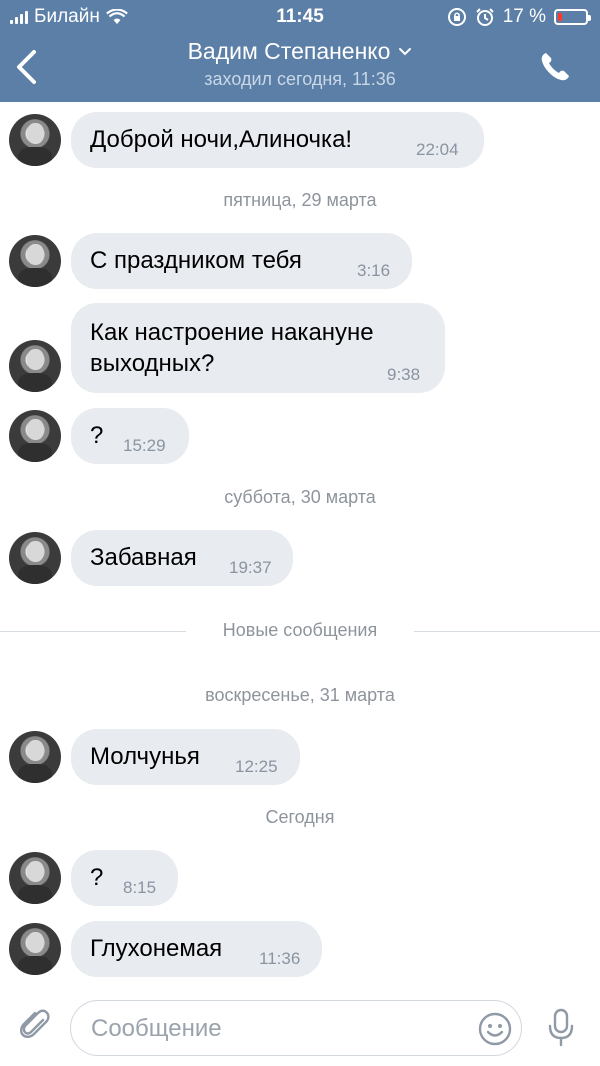 The height and width of the screenshot is (1066, 600). I want to click on date-separator: суббота, 30 марта, so click(300, 497).